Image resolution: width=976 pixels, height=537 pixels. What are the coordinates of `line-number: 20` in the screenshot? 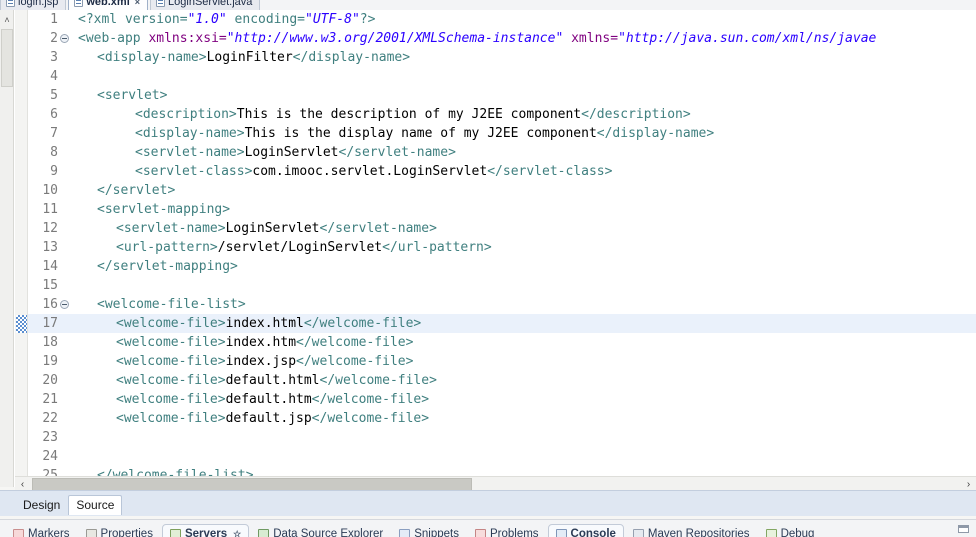 It's located at (50, 380).